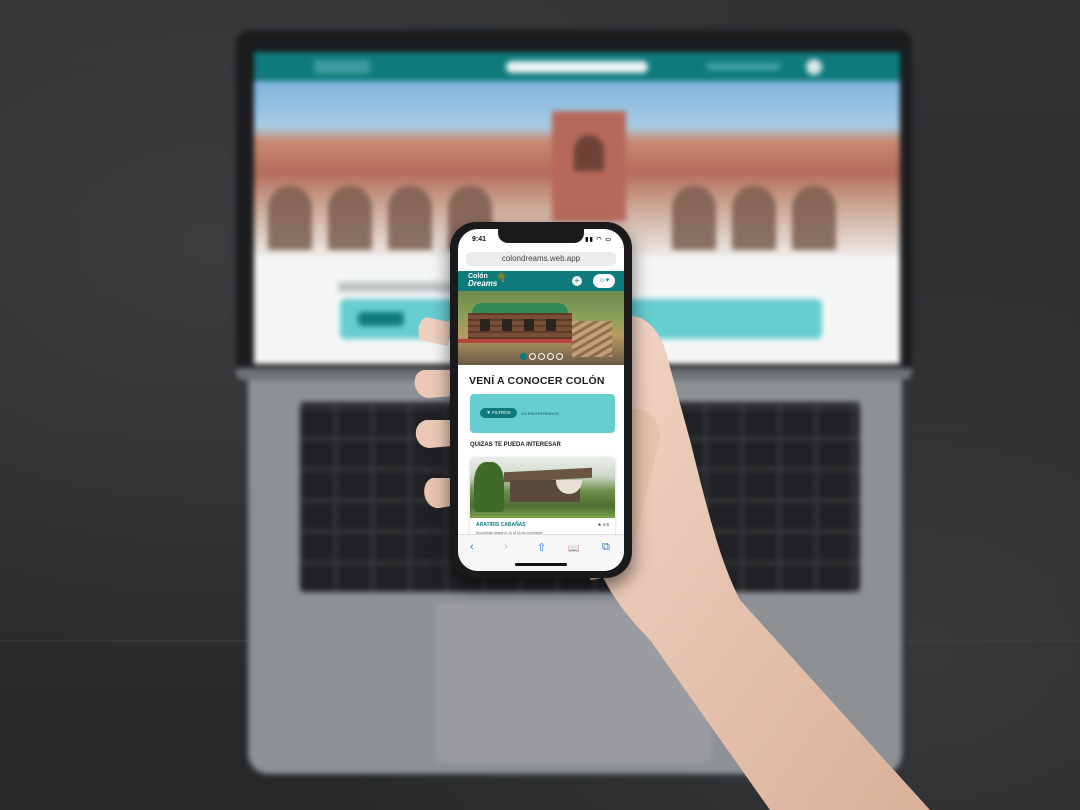 The image size is (1080, 810). I want to click on palm-tree-icon: 🌴, so click(502, 277).